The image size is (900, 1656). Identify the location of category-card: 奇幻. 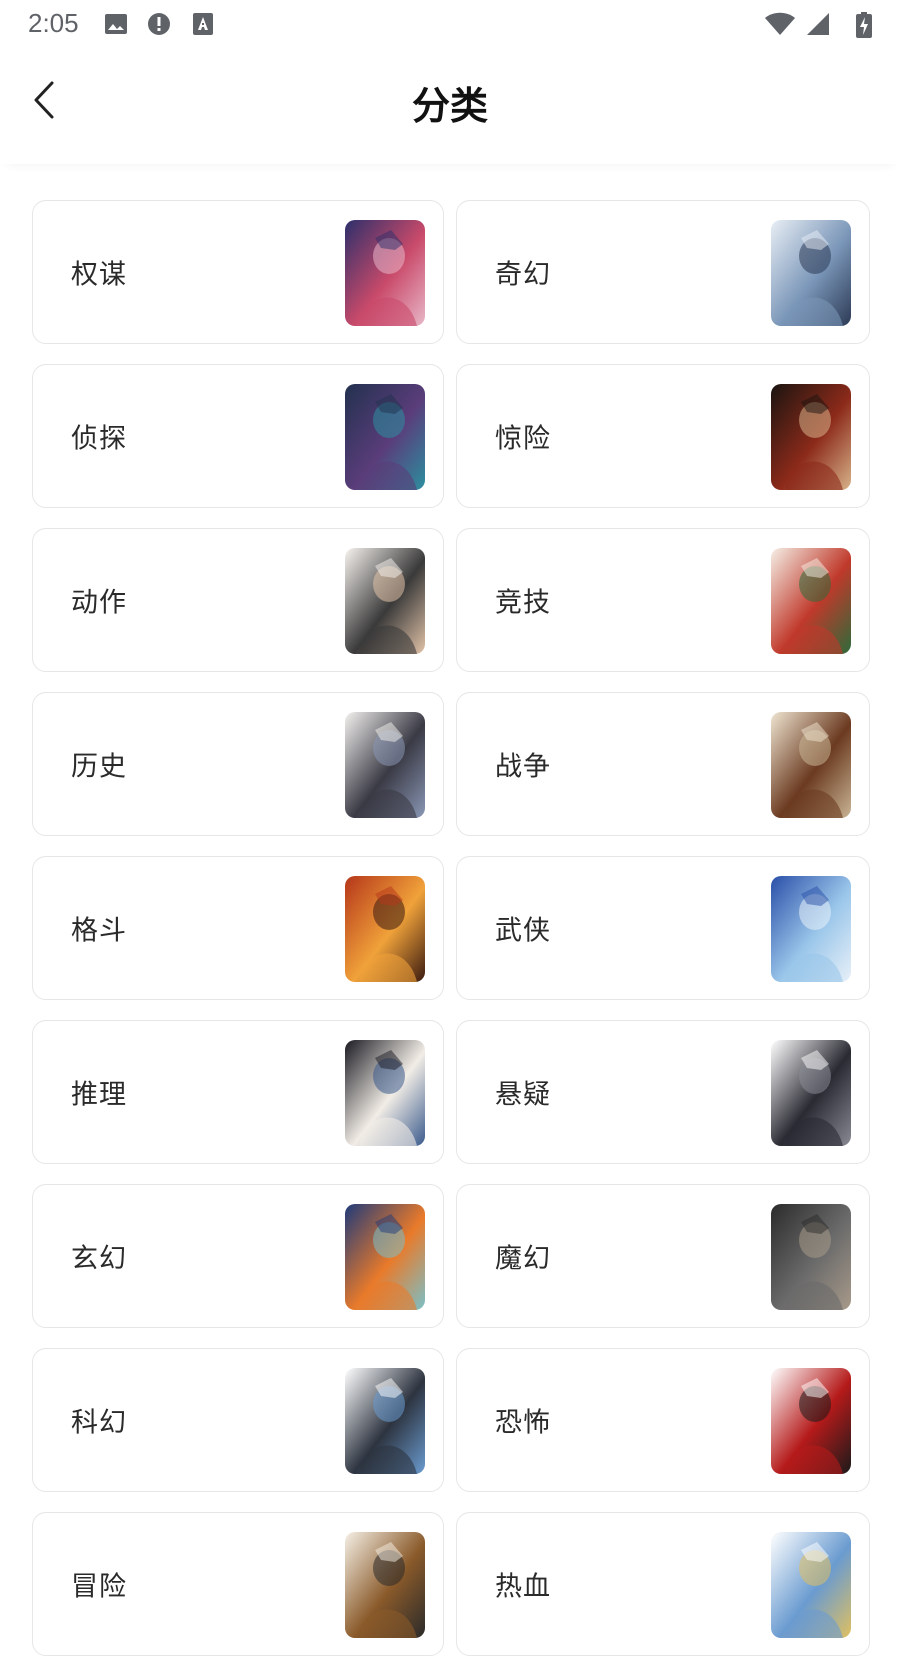
(663, 272).